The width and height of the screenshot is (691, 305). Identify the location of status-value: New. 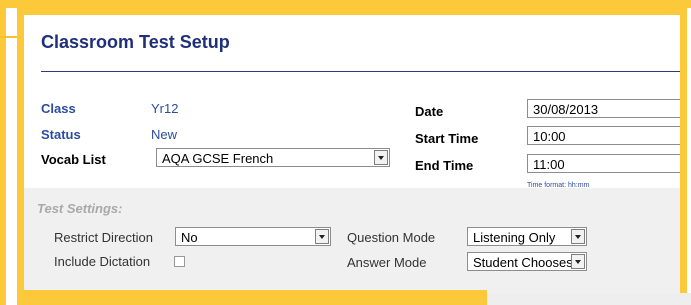
(164, 134).